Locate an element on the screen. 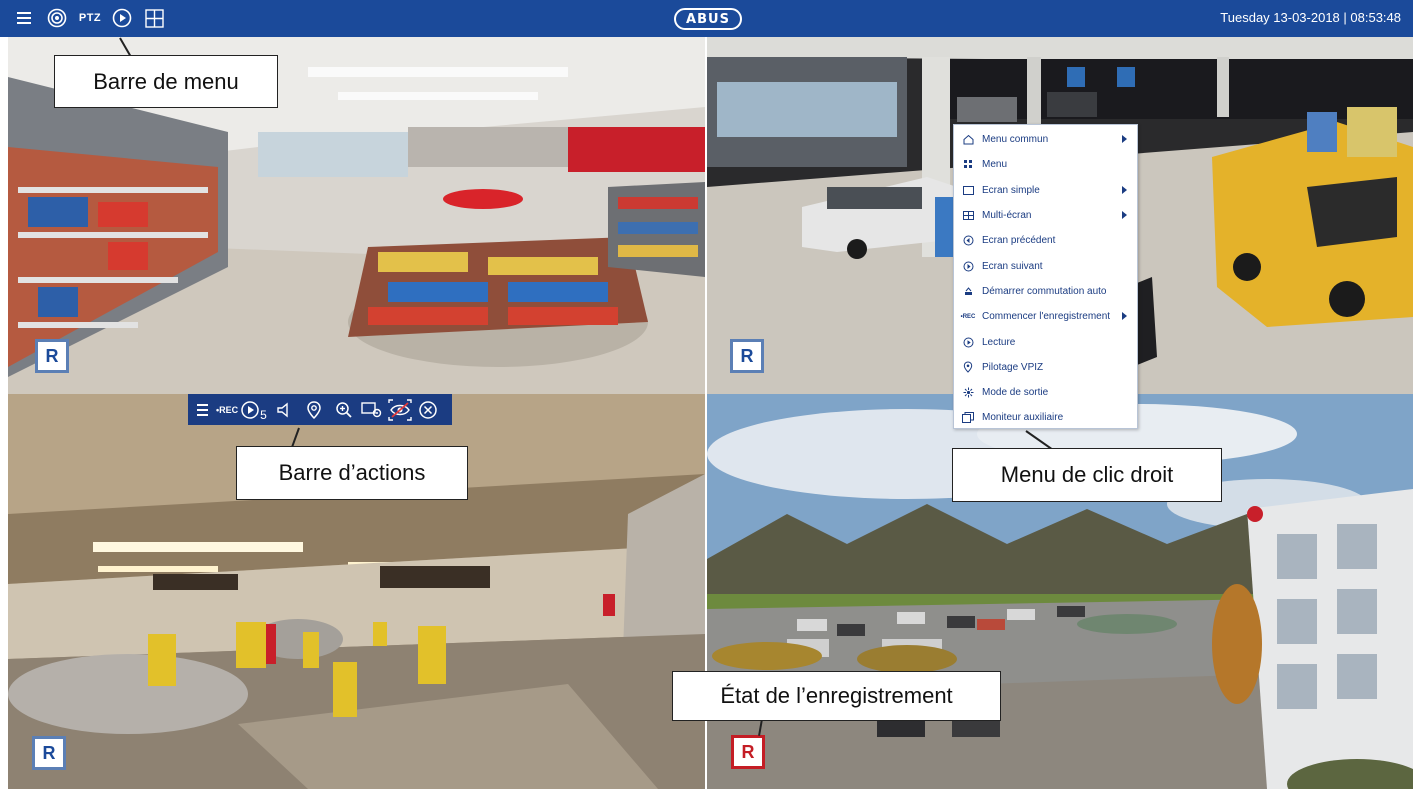 This screenshot has width=1413, height=789. record-icon: •REC is located at coordinates (227, 410).